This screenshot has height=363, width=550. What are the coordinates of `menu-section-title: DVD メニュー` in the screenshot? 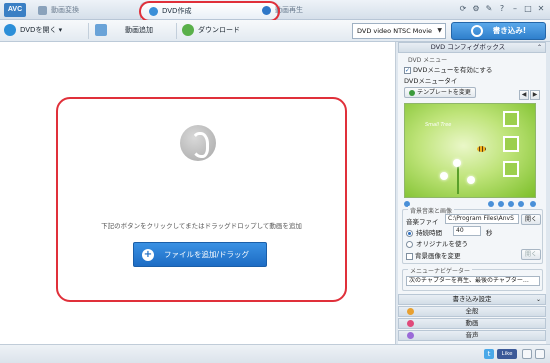 It's located at (428, 60).